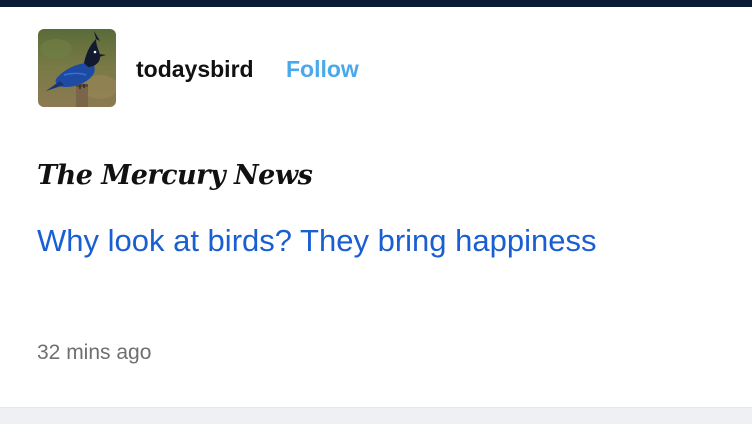  Describe the element at coordinates (316, 241) in the screenshot. I see `article-headline-link: Why look at birds? They bring happiness` at that location.